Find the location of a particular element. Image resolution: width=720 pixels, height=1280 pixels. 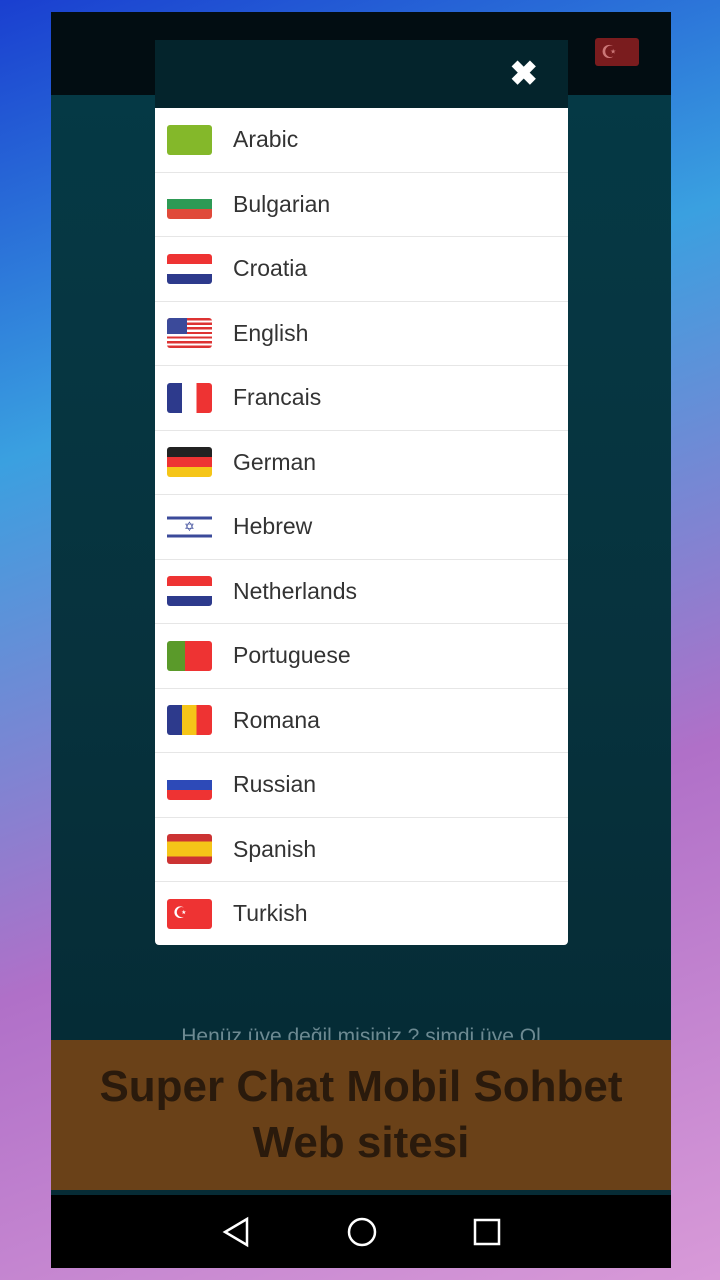

language-item-romana: Romana is located at coordinates (361, 721).